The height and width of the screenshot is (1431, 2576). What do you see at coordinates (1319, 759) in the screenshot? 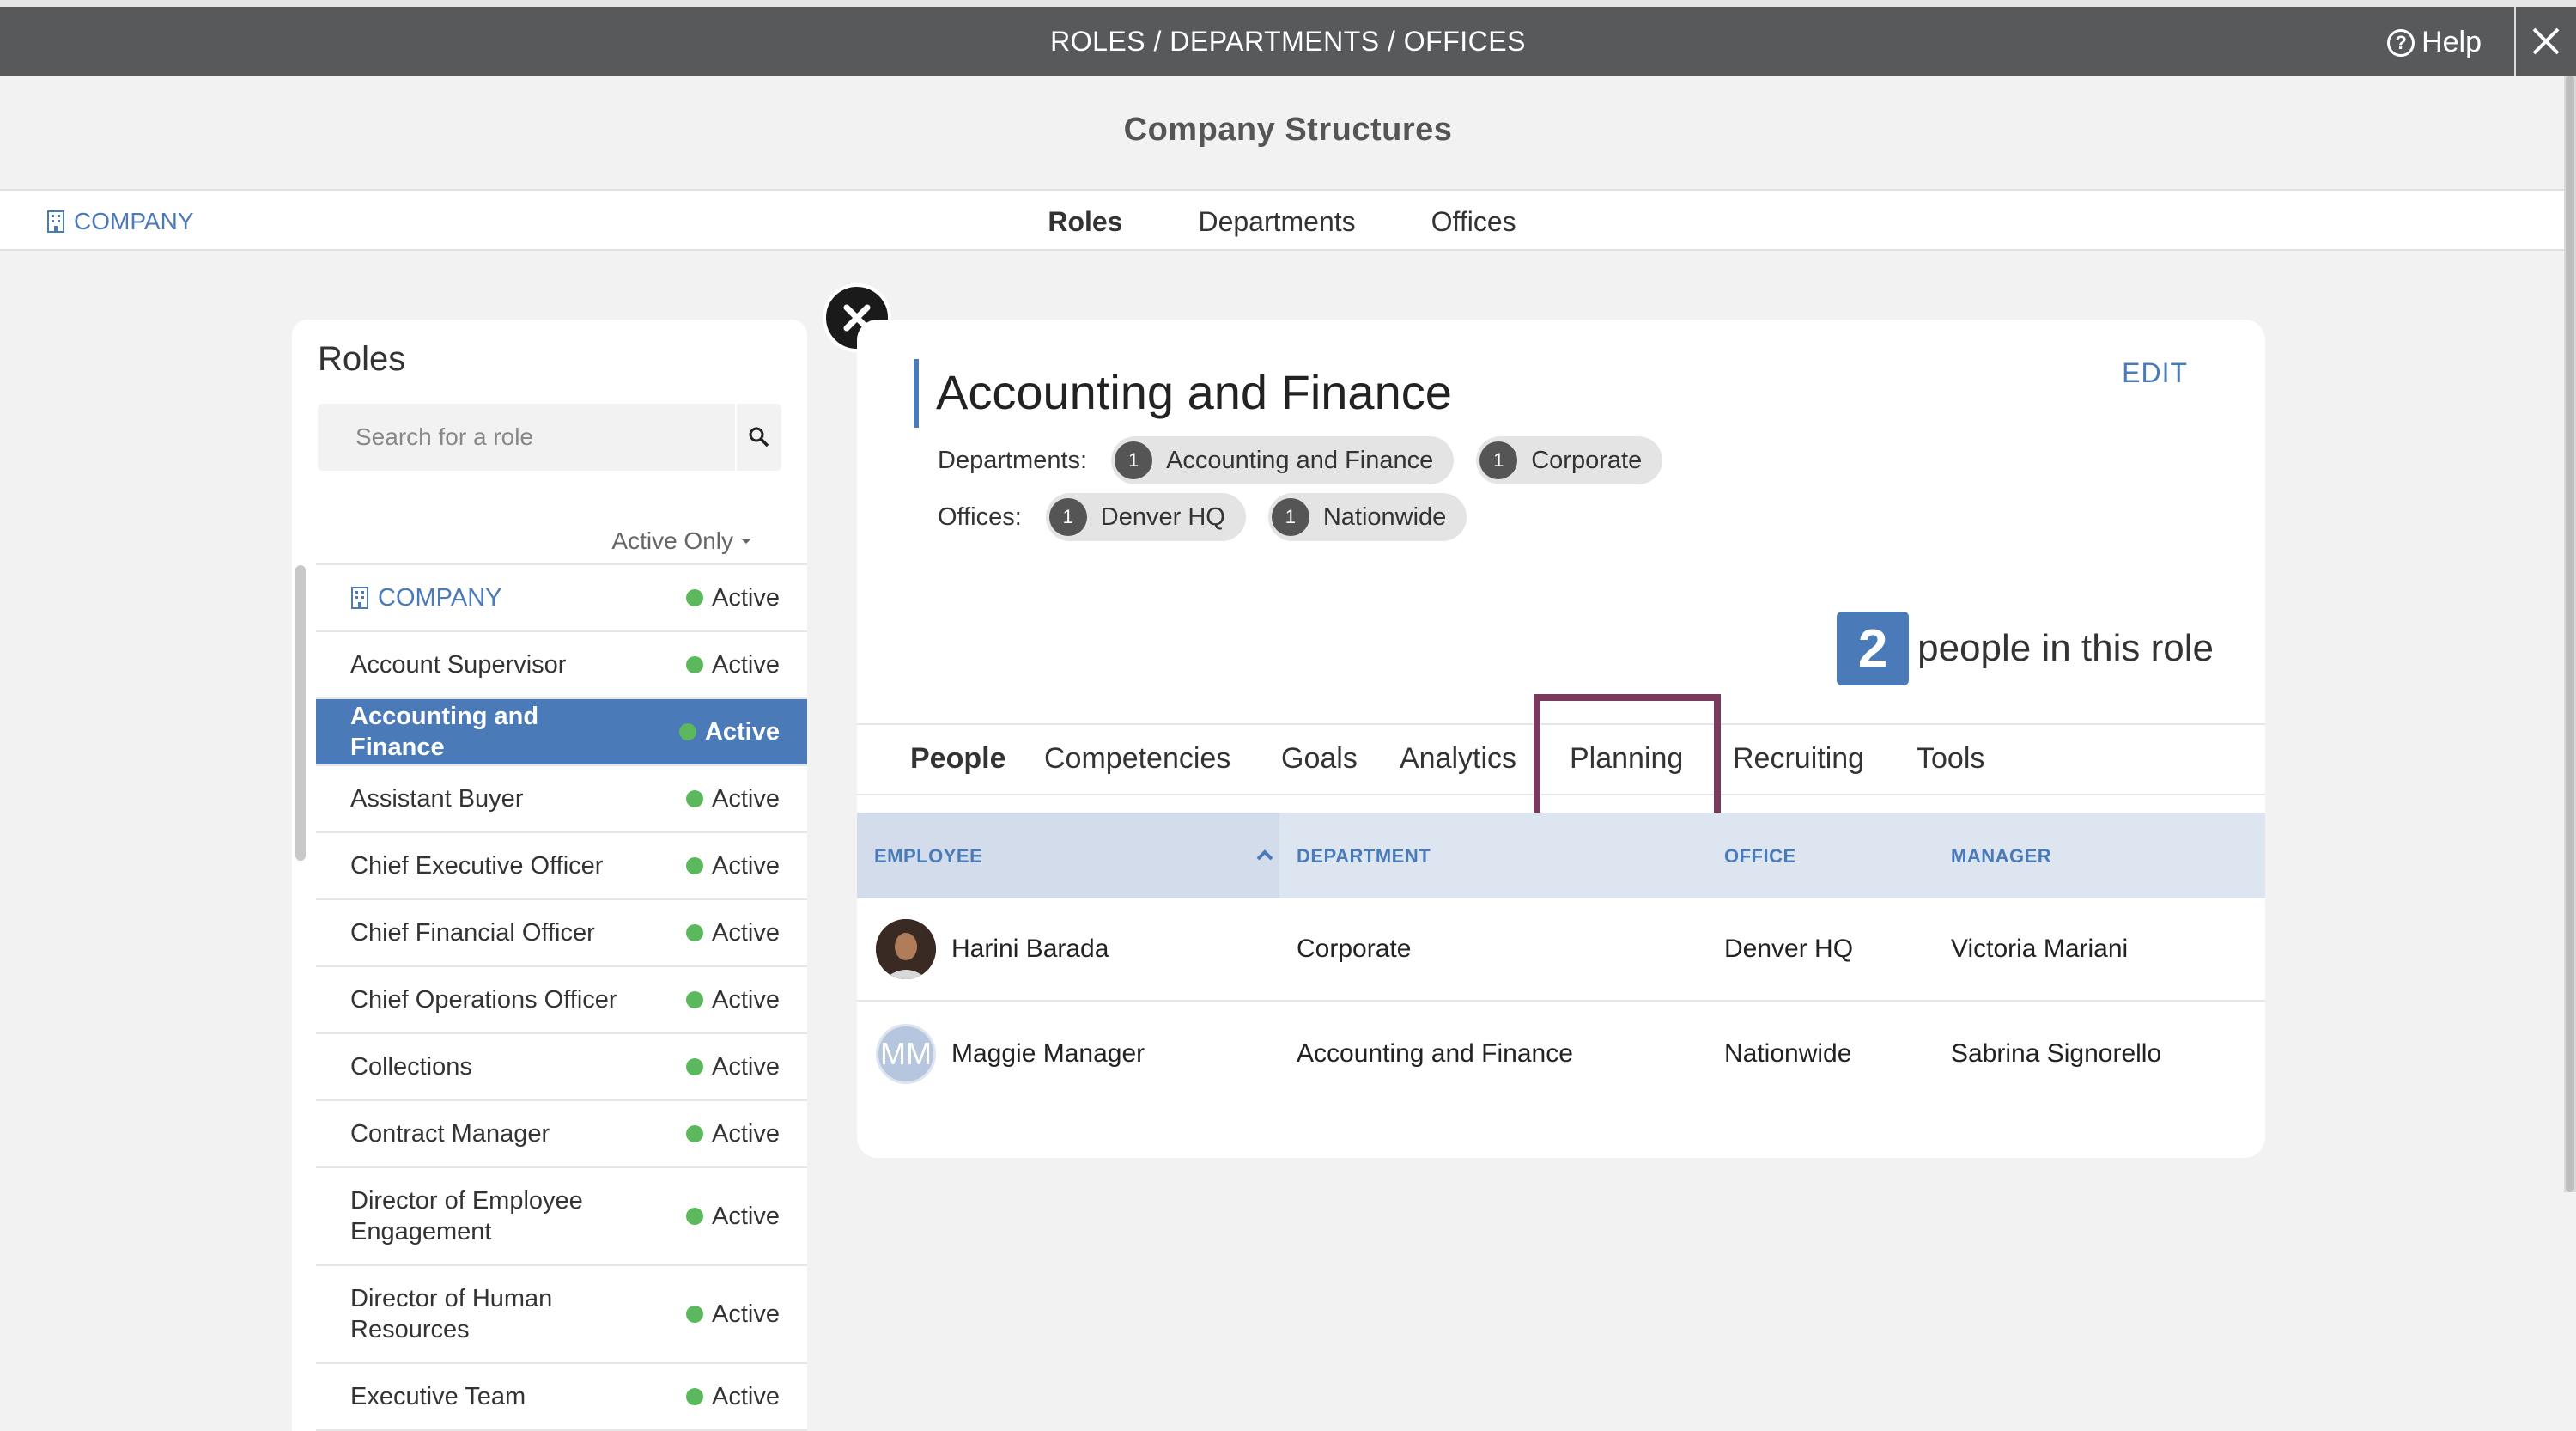
I see `tab-goals: Goals` at bounding box center [1319, 759].